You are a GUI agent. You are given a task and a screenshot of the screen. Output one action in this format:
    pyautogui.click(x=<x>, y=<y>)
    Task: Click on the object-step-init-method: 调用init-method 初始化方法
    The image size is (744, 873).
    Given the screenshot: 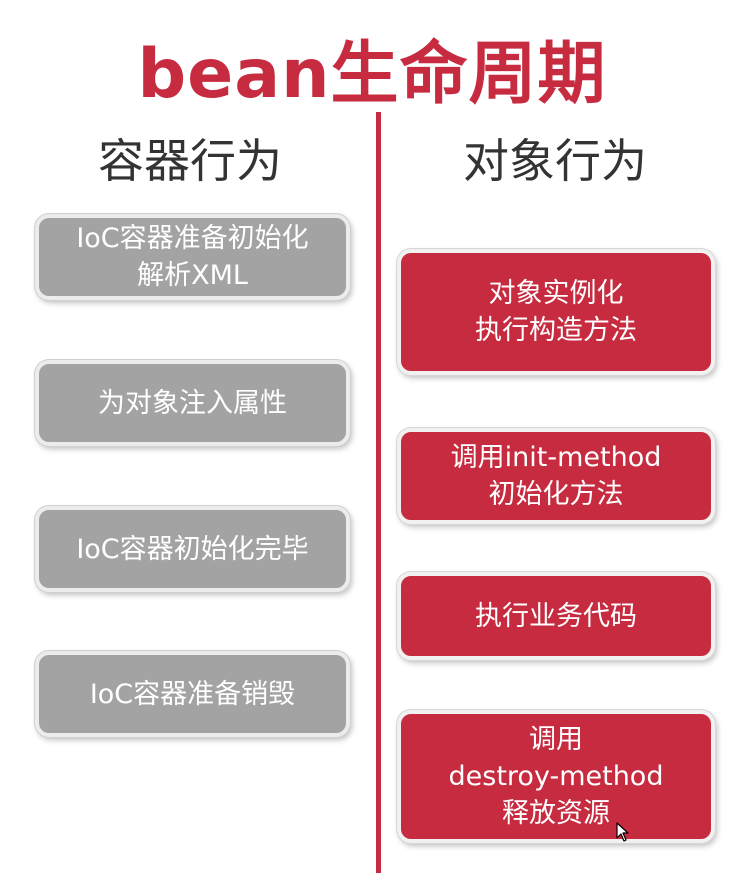 What is the action you would take?
    pyautogui.click(x=556, y=476)
    